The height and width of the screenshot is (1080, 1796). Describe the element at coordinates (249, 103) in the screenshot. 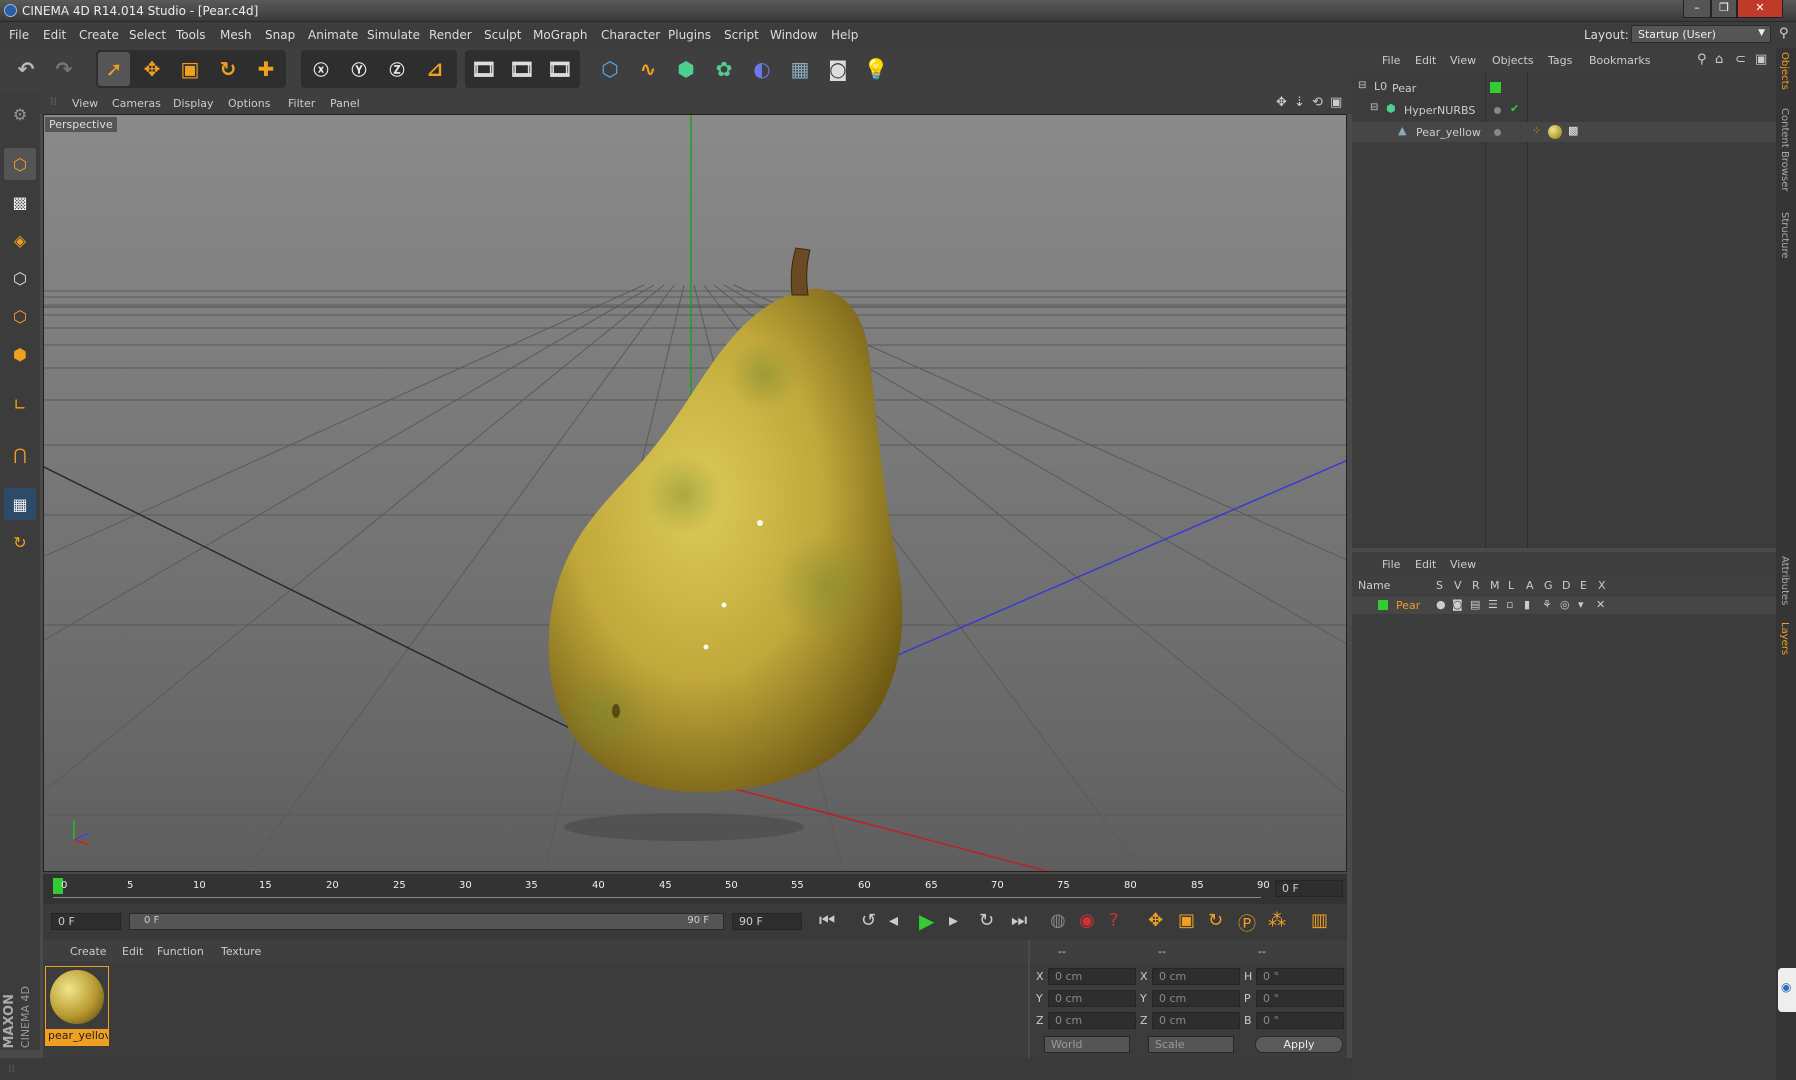

I see `viewport-menu-options: Options` at that location.